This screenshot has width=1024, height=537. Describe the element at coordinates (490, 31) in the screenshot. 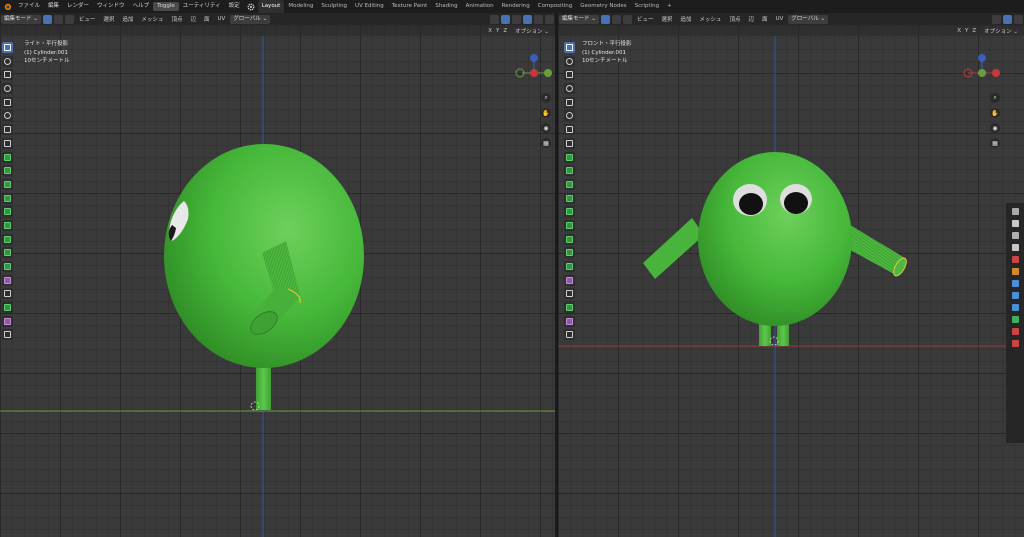

I see `axis-x-toggle: X` at that location.